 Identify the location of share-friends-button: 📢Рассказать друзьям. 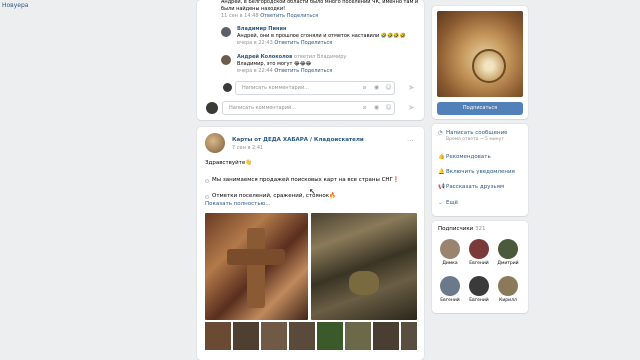
(471, 187).